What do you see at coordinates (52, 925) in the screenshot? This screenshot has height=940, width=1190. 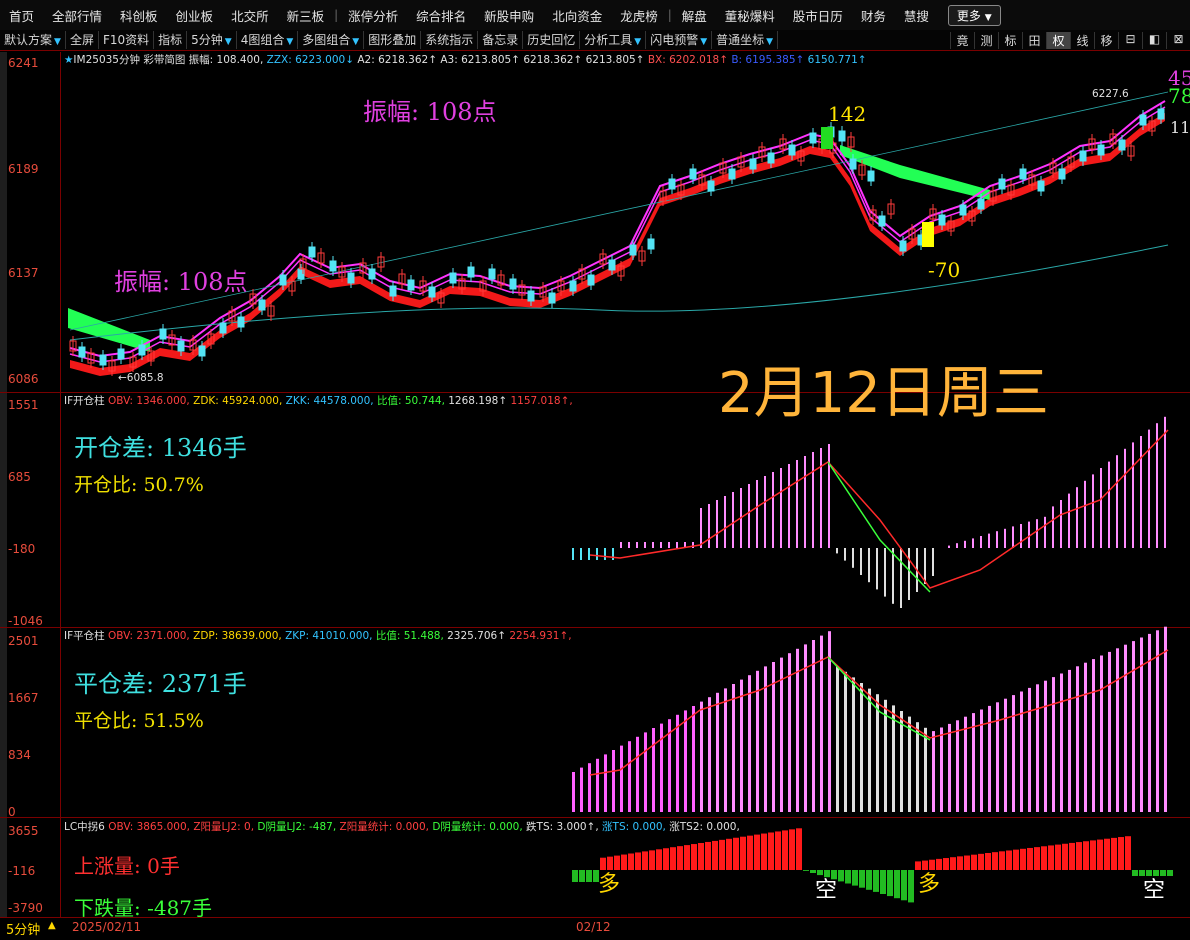 I see `period-arrow-icon: ▲` at bounding box center [52, 925].